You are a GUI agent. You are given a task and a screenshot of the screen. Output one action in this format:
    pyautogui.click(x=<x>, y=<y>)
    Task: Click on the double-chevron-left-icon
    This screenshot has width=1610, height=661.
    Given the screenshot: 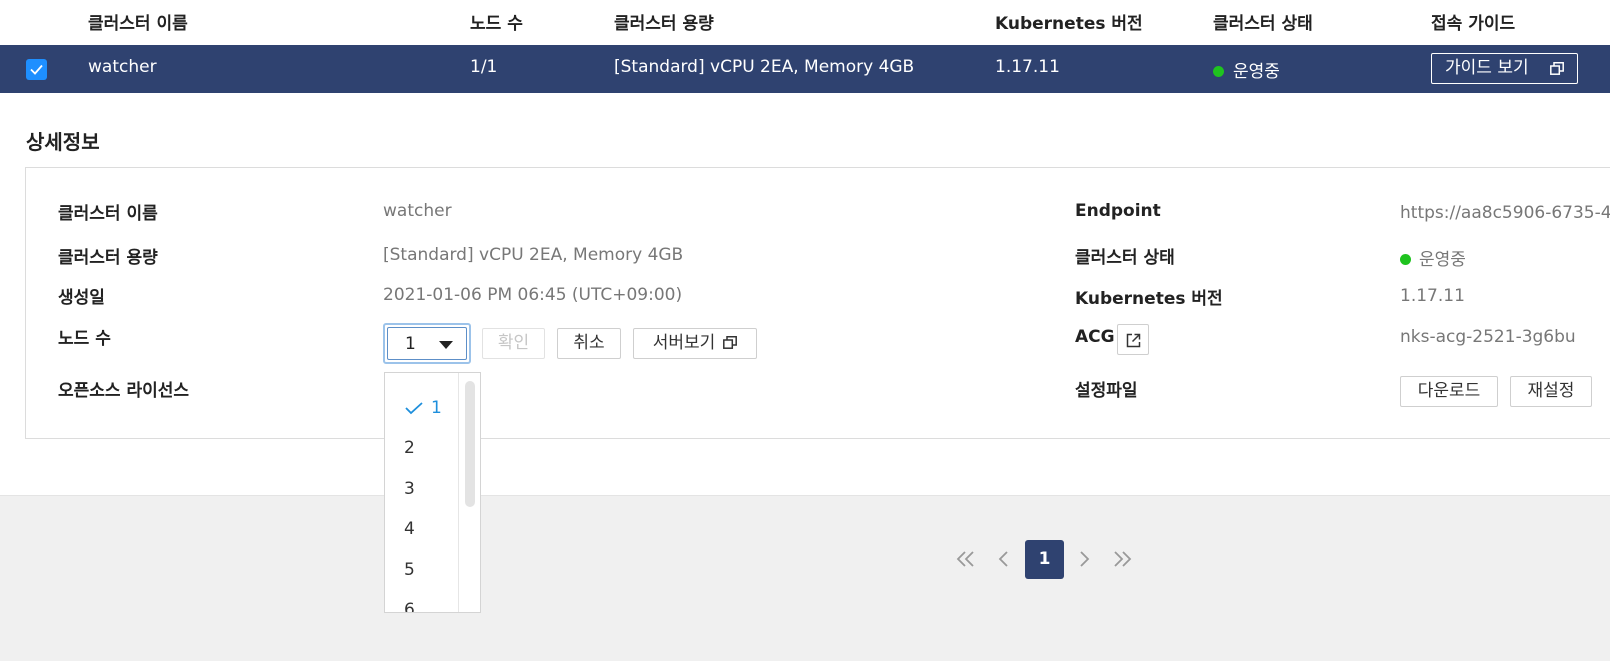 What is the action you would take?
    pyautogui.click(x=965, y=559)
    